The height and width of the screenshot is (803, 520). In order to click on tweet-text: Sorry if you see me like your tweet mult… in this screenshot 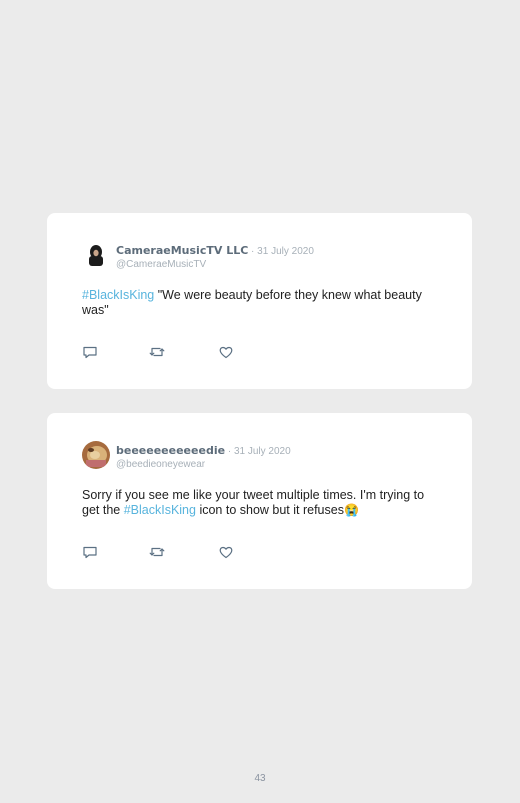, I will do `click(262, 503)`.